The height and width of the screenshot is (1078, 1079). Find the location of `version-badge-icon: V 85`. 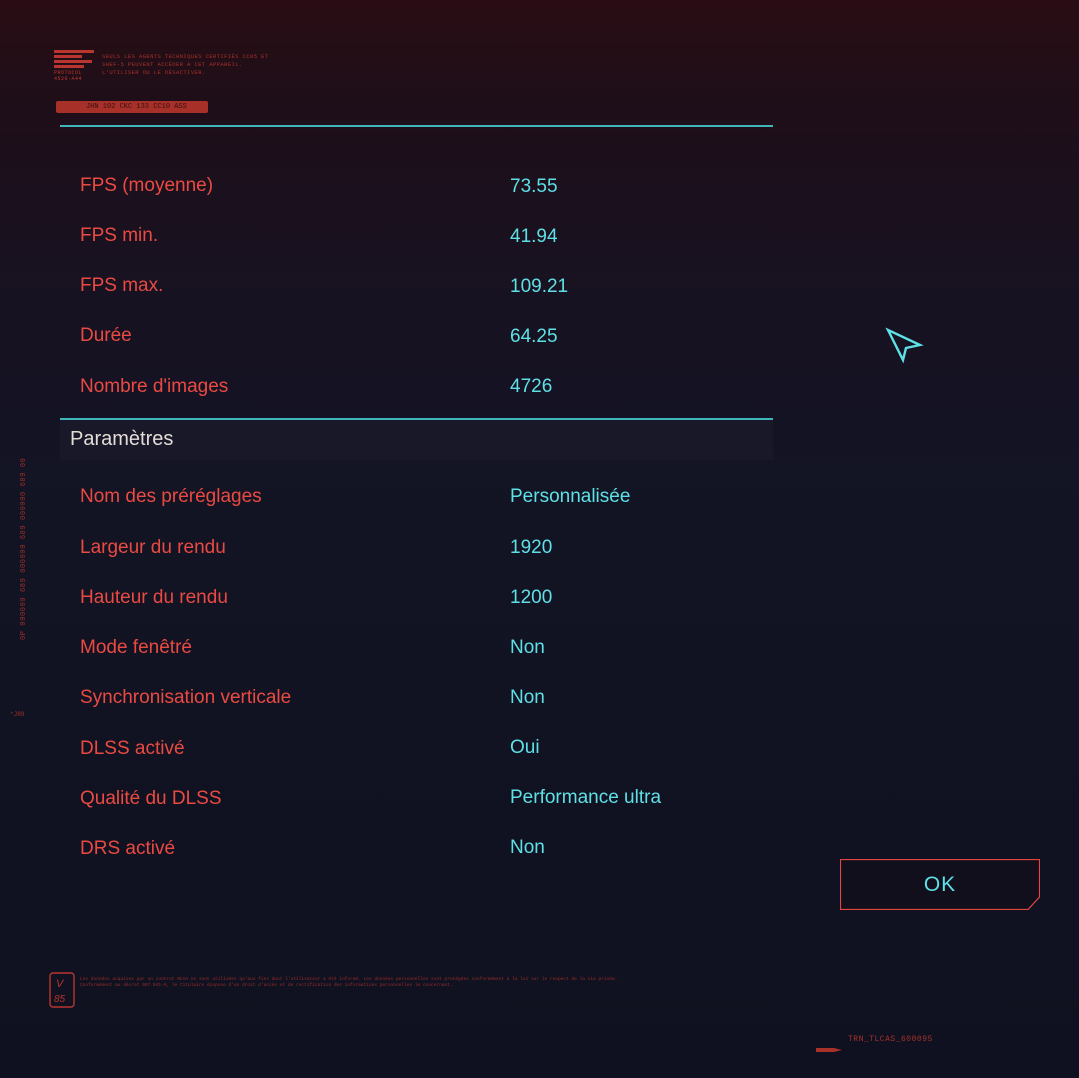

version-badge-icon: V 85 is located at coordinates (62, 990).